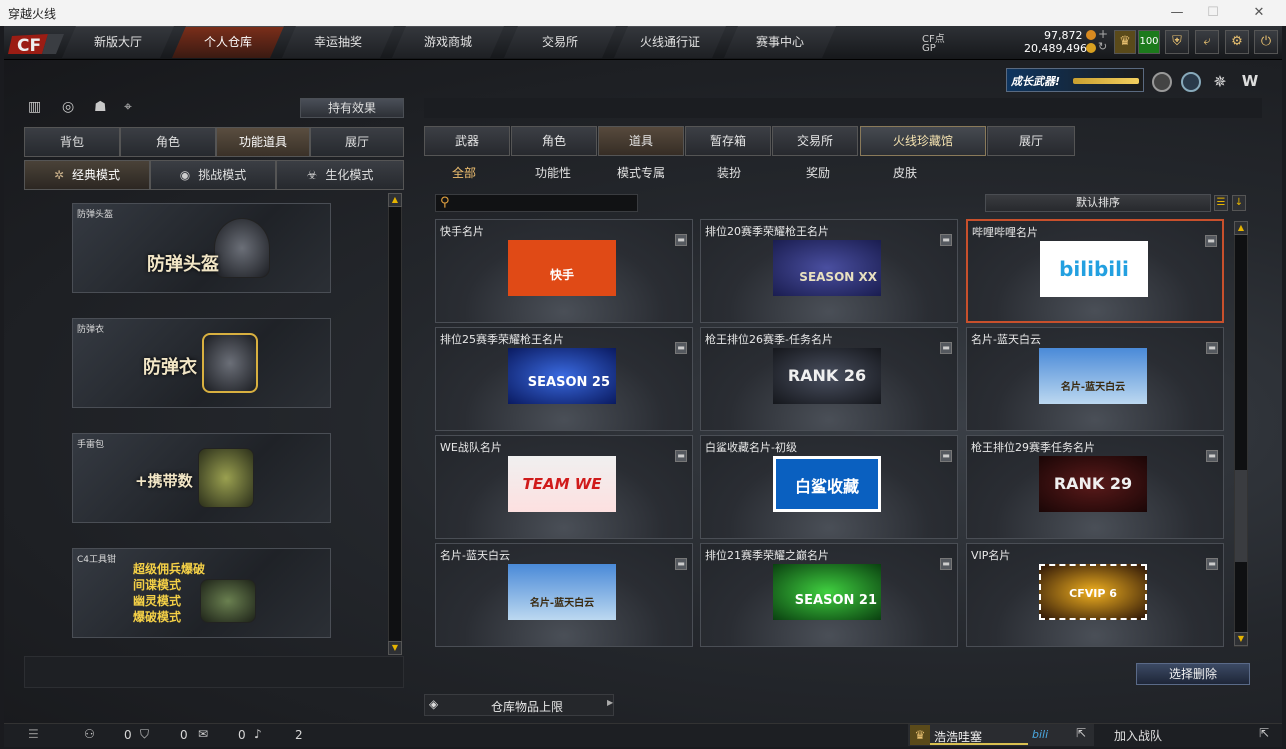  Describe the element at coordinates (395, 648) in the screenshot. I see `left-scroll-down-icon: ▼` at that location.